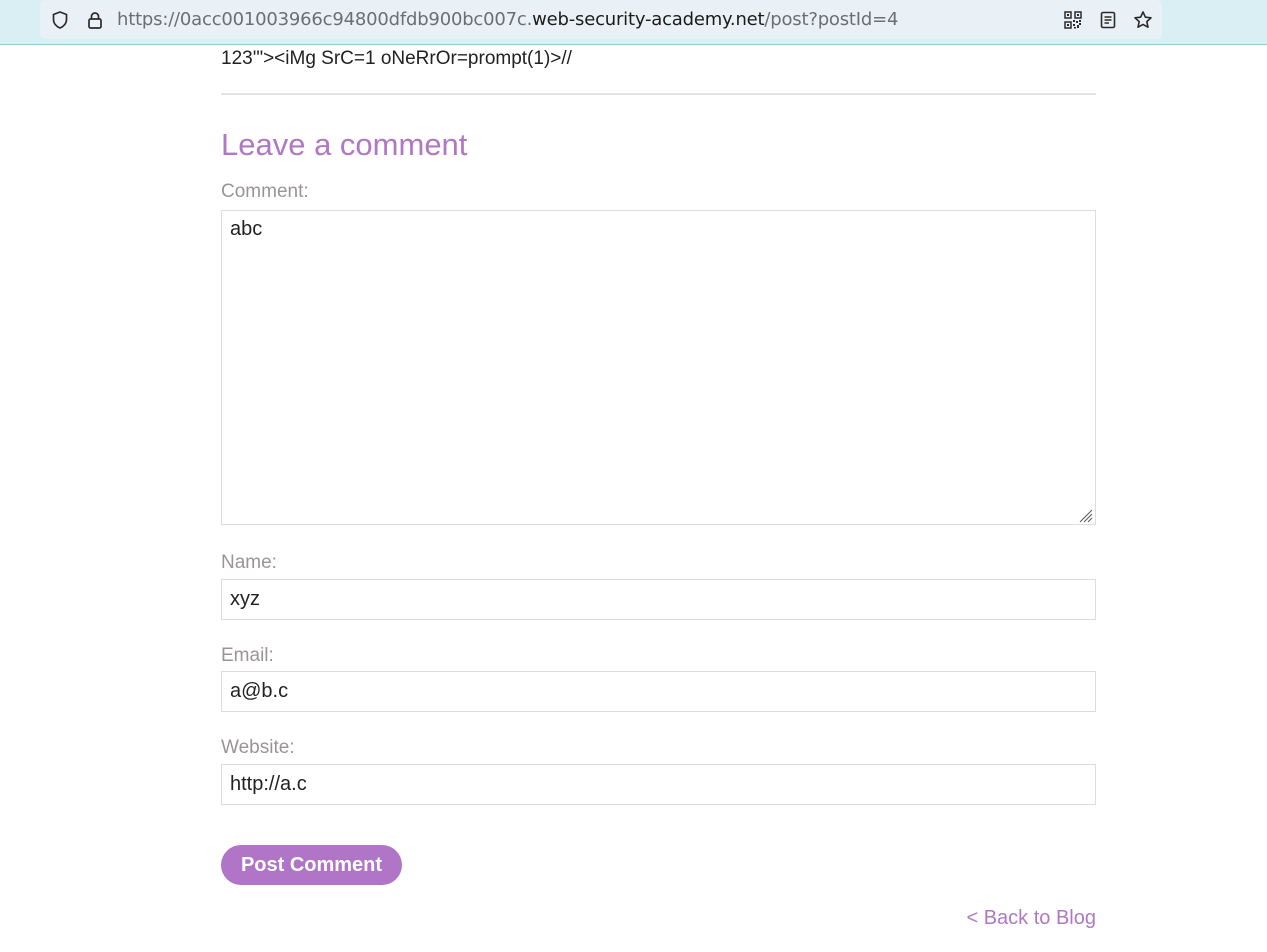  I want to click on comment-value: abc, so click(246, 229).